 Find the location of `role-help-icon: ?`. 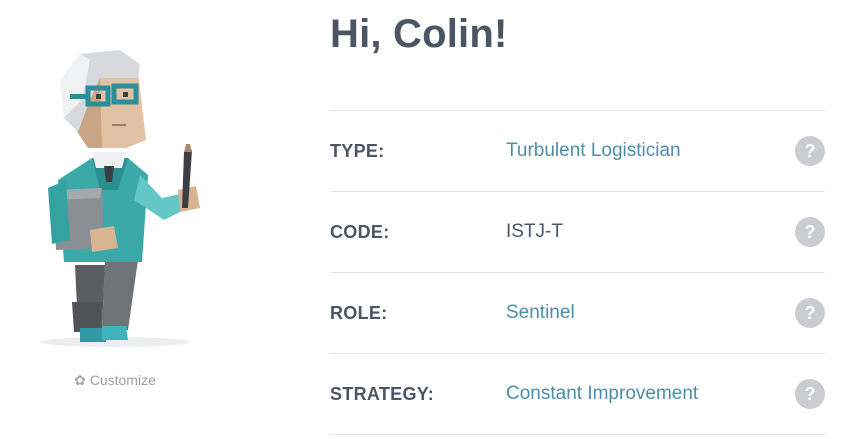

role-help-icon: ? is located at coordinates (810, 313).